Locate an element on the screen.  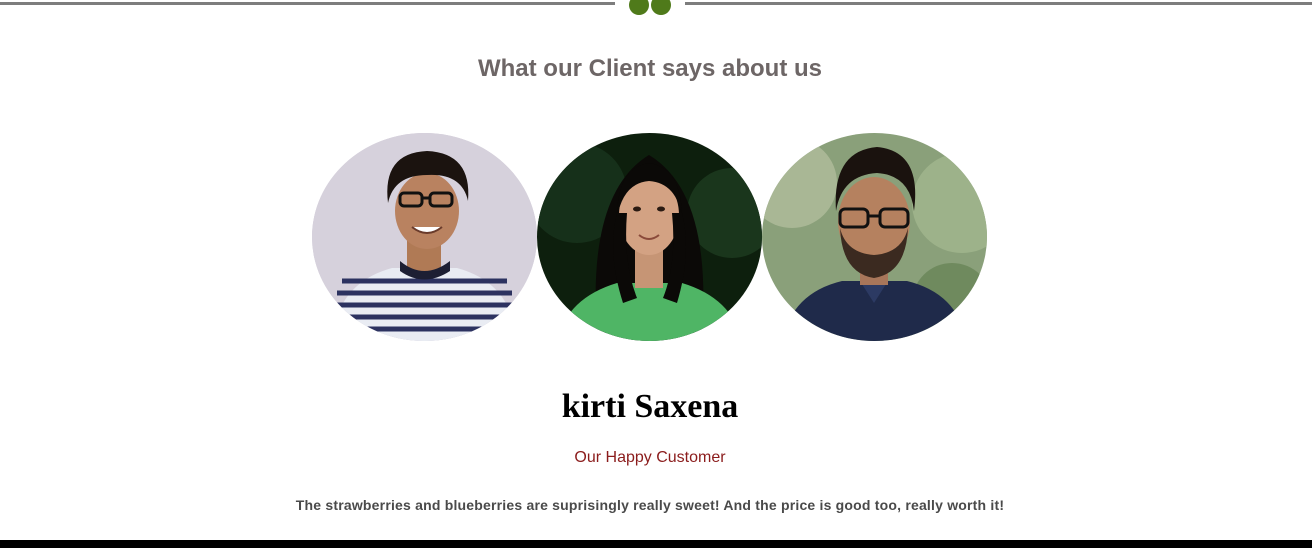
footer-bar is located at coordinates (656, 544).